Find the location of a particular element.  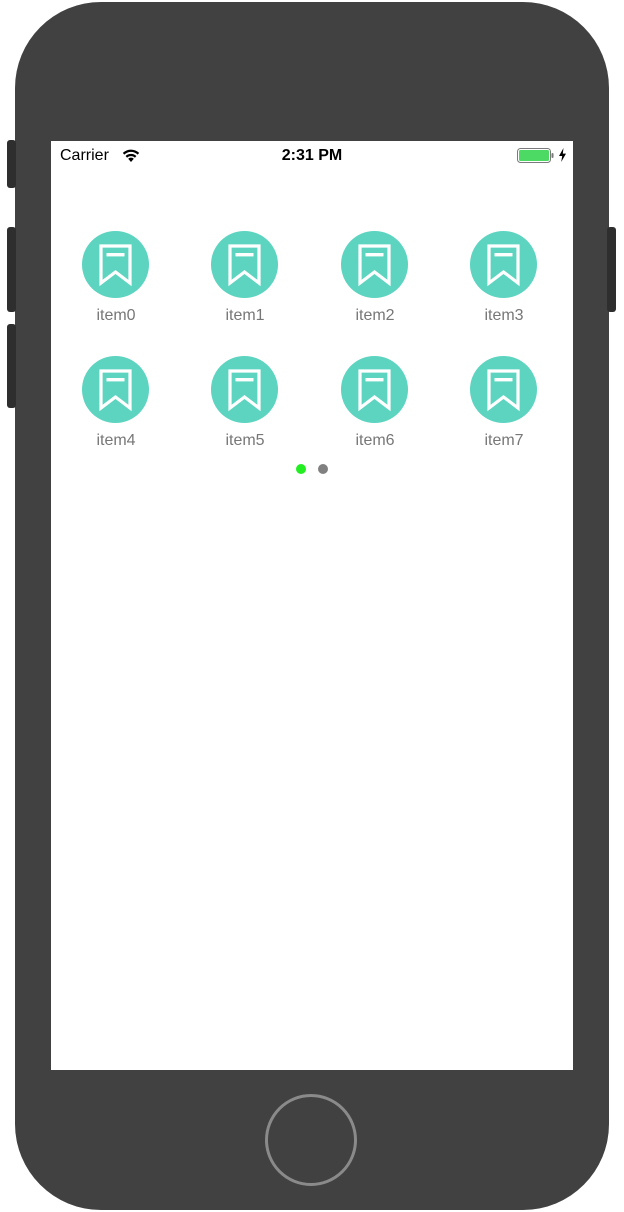

grid-item-4: item4 is located at coordinates (116, 417).